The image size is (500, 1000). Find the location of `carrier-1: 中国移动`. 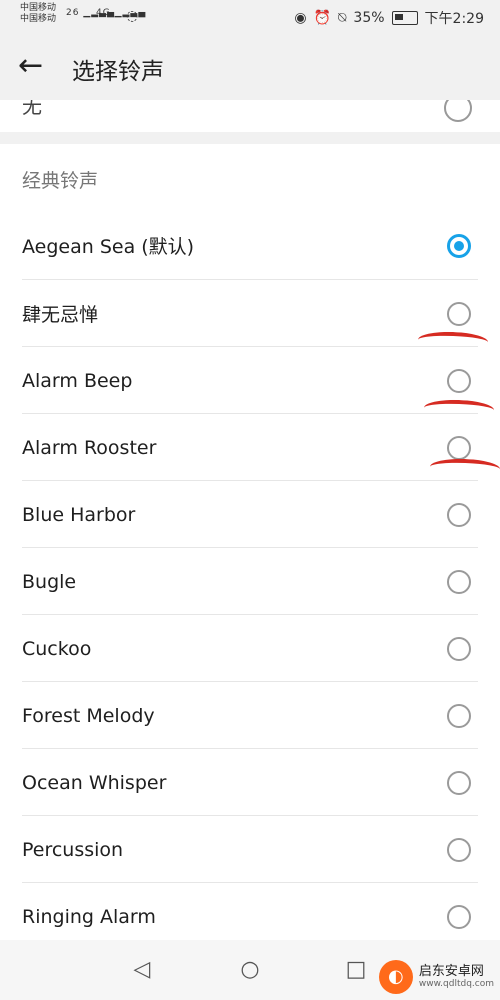

carrier-1: 中国移动 is located at coordinates (38, 8).